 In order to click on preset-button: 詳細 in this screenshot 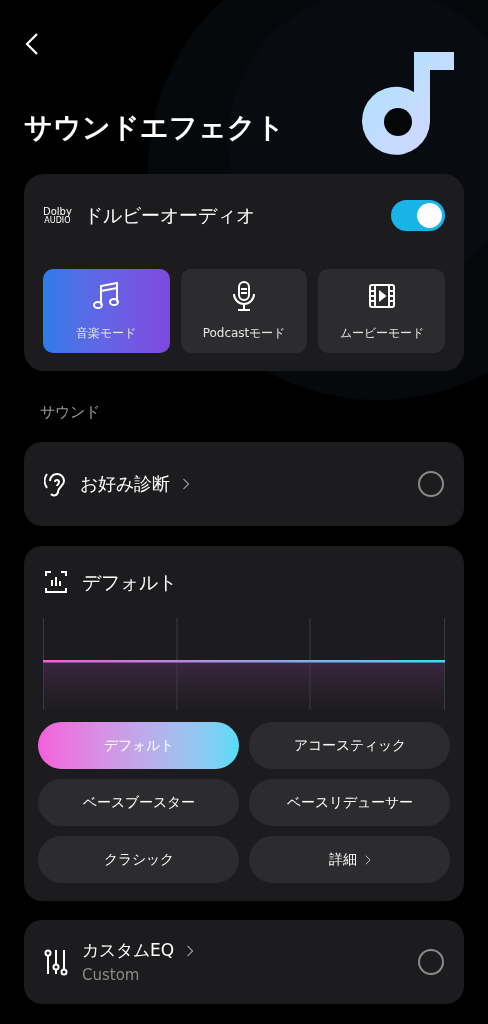, I will do `click(349, 859)`.